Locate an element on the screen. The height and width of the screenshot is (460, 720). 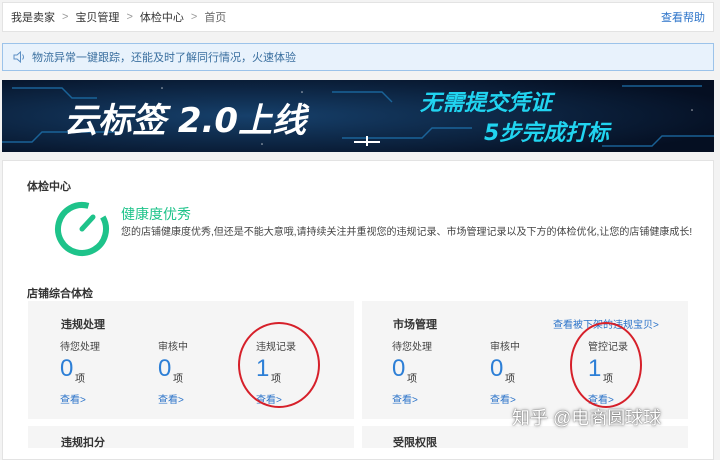
watermark: 知乎 @电商圆球球 is located at coordinates (587, 418).